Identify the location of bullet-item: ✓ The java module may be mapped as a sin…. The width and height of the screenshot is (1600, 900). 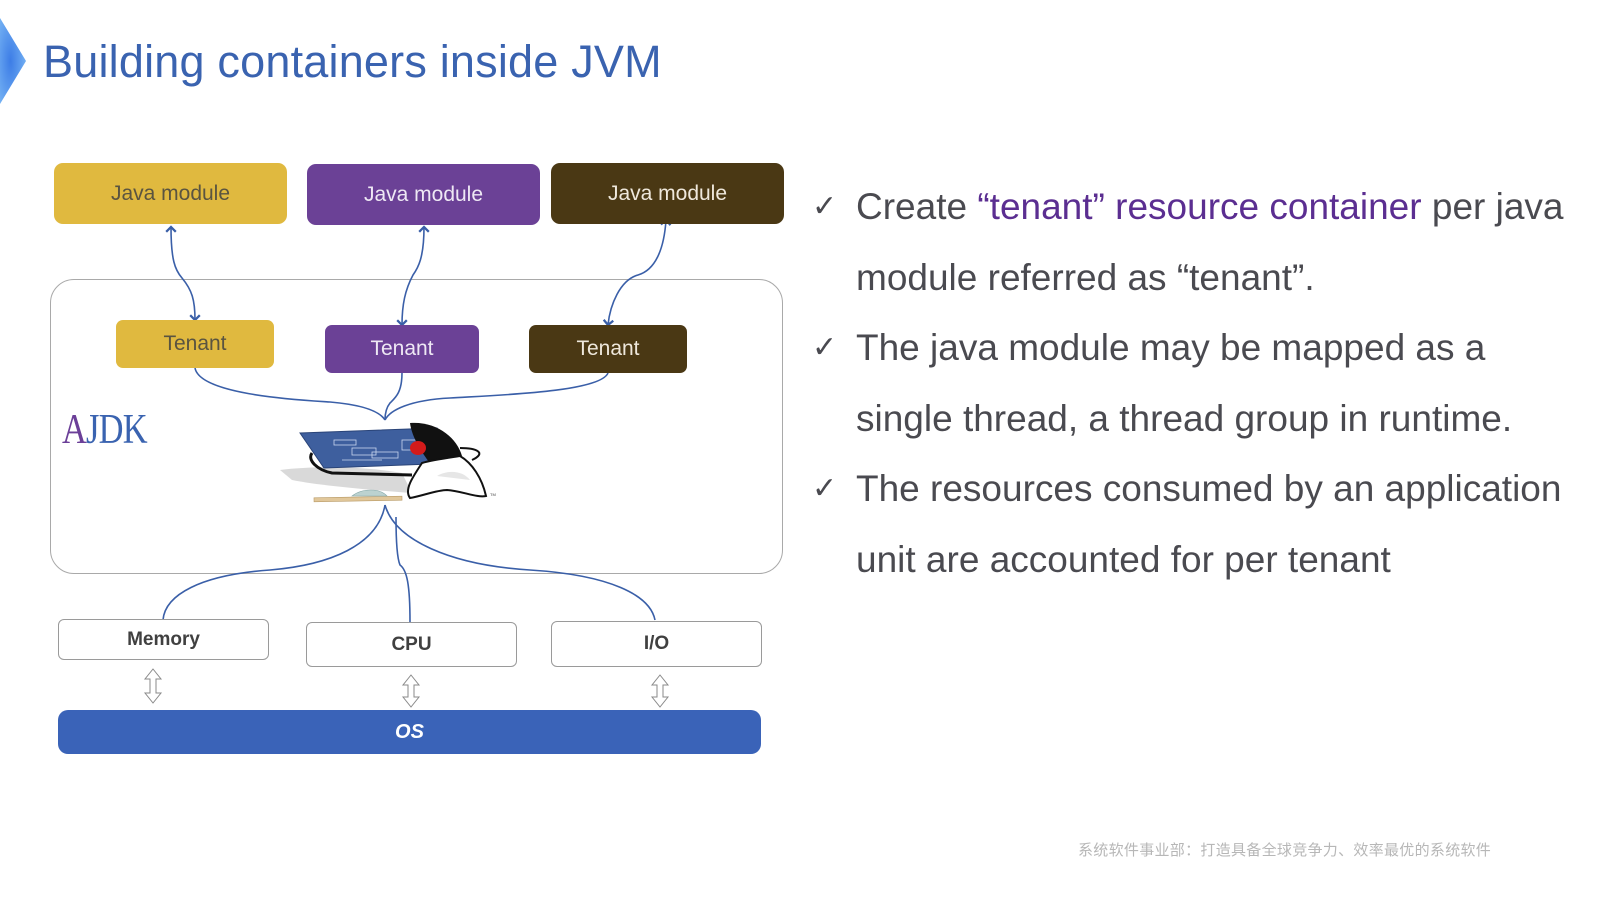
(1192, 383).